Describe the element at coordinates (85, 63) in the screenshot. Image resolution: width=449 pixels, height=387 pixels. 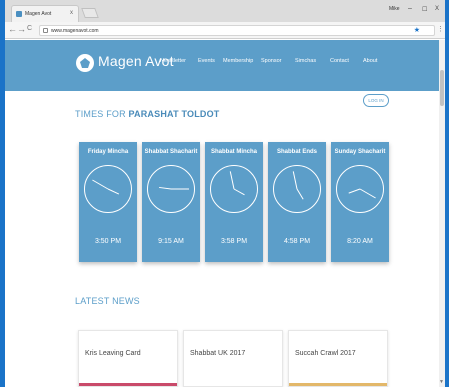
I see `shield-logo-icon` at that location.